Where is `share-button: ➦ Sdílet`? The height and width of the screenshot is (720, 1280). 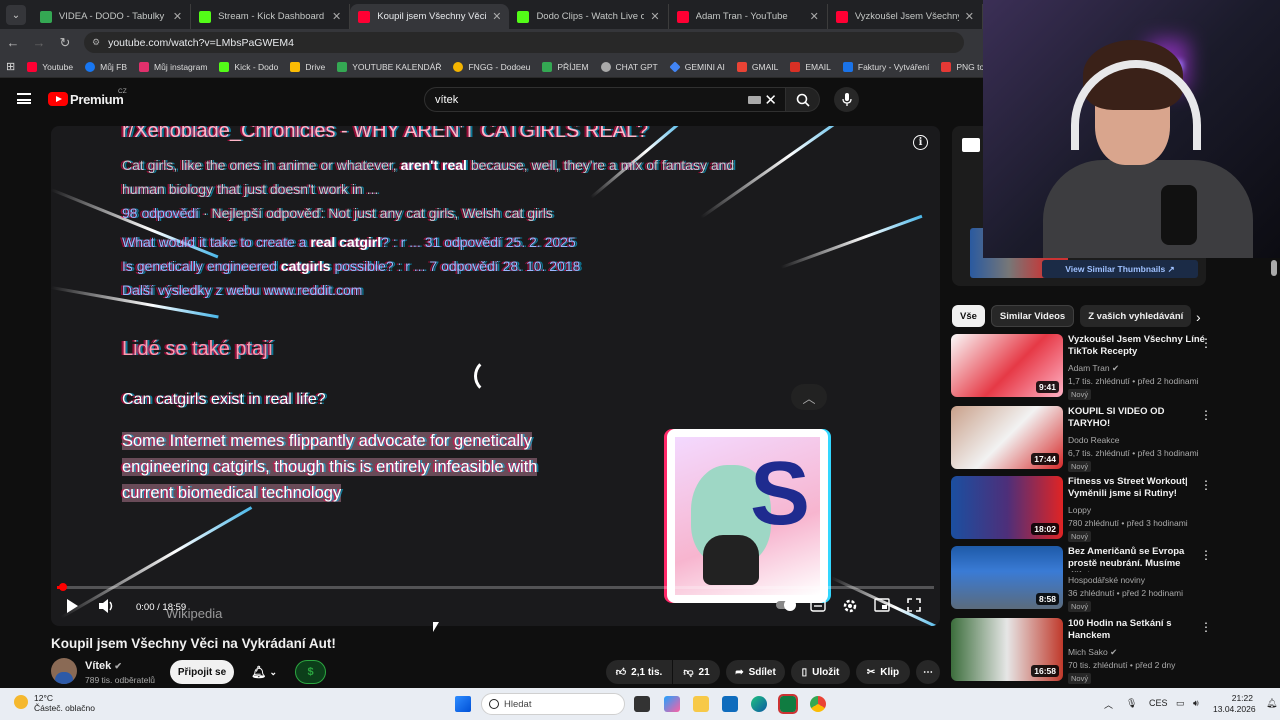
share-button: ➦ Sdílet is located at coordinates (755, 672).